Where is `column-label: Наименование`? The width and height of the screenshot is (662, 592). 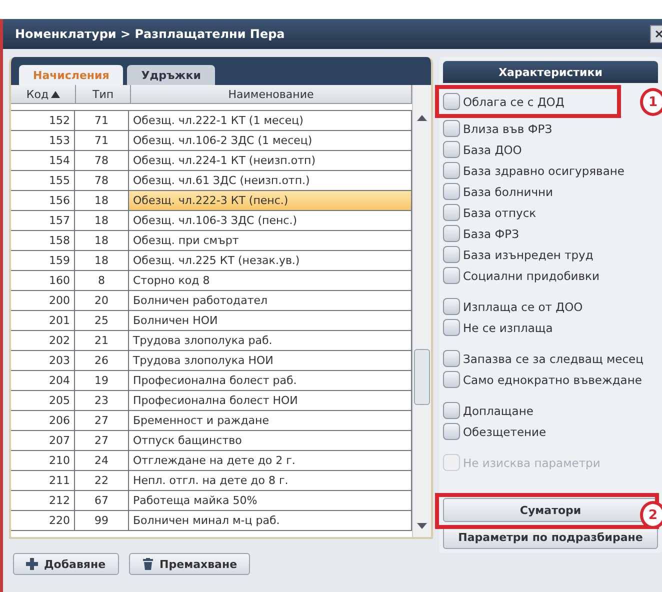
column-label: Наименование is located at coordinates (271, 94).